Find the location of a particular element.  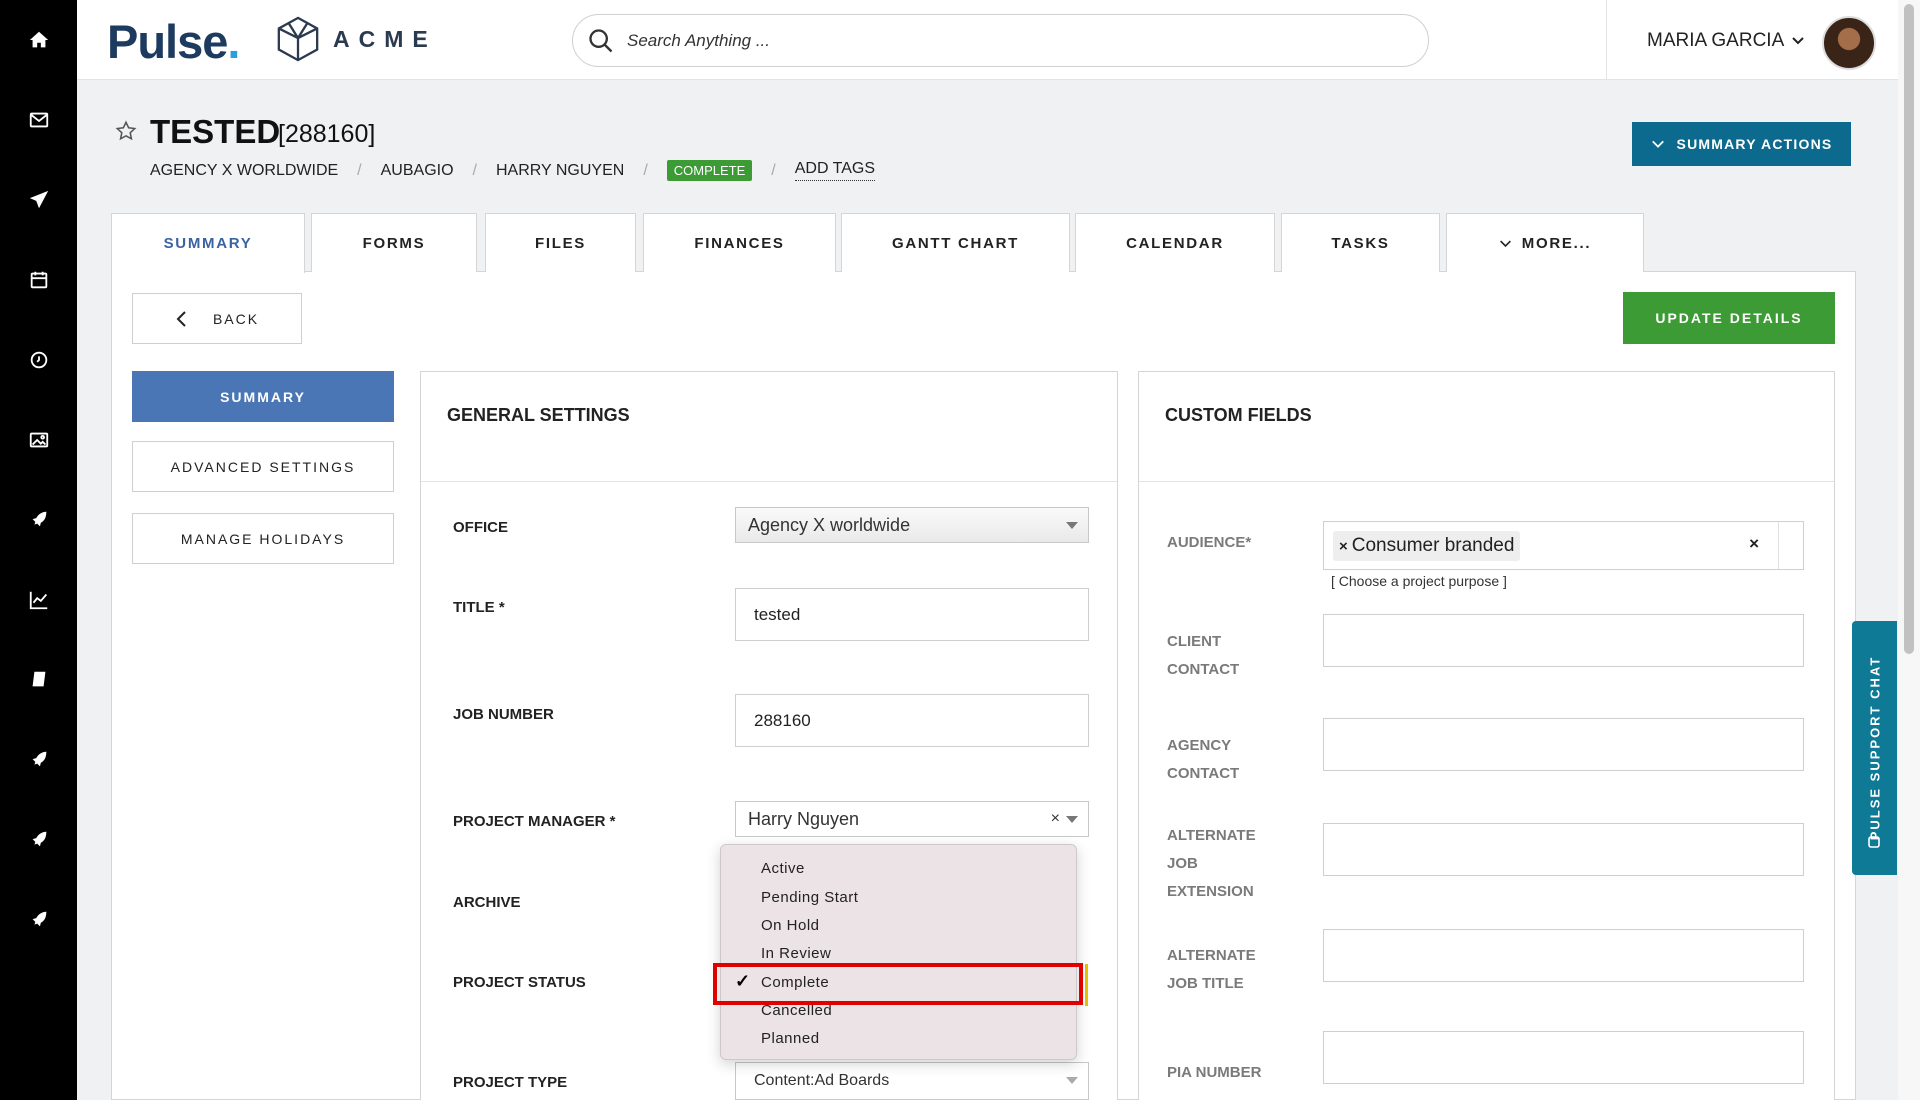

status-option-in-review: In Review is located at coordinates (796, 953).